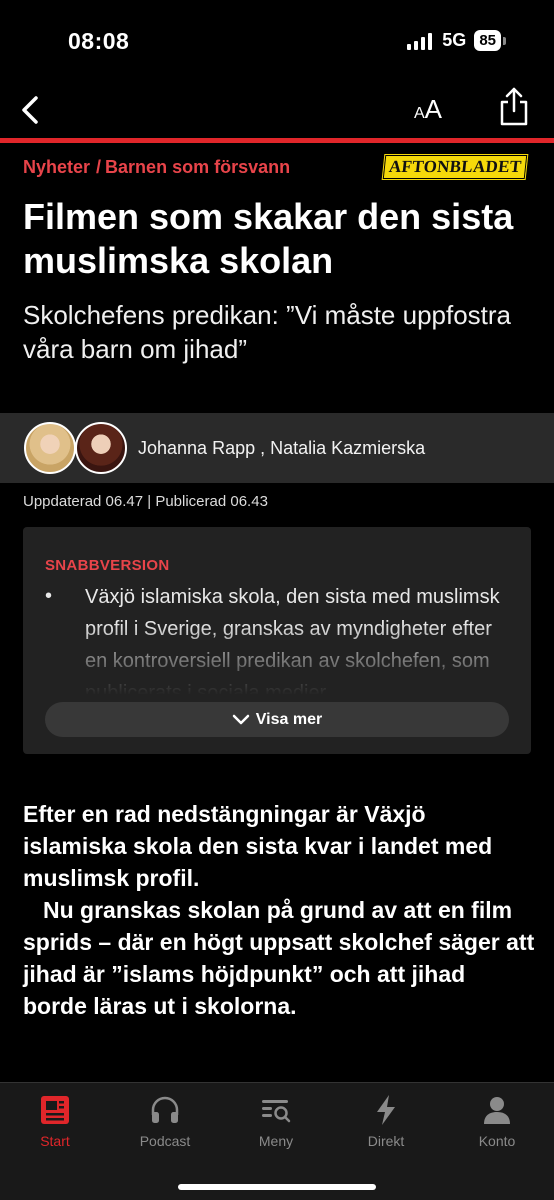 The width and height of the screenshot is (554, 1200). Describe the element at coordinates (145, 501) in the screenshot. I see `publish-meta: Uppdaterad 06.47 | Publicerad 06.43` at that location.